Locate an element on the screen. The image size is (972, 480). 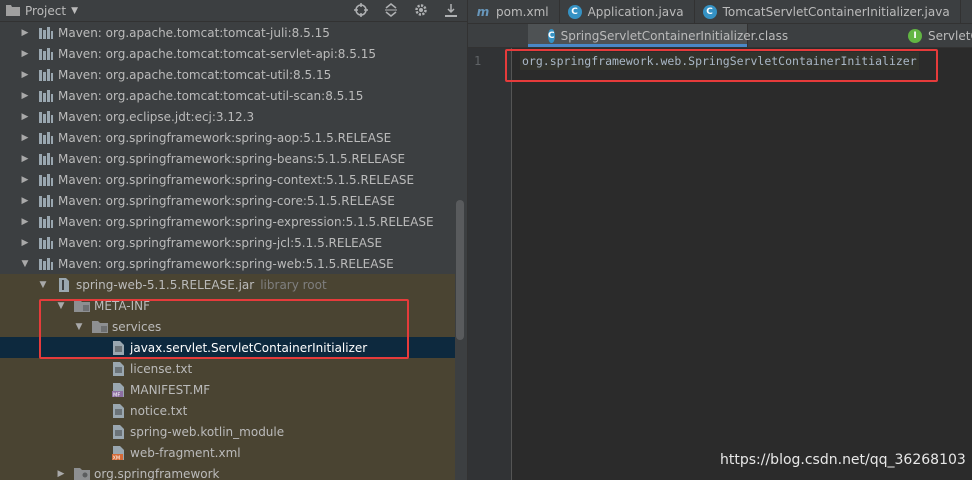
tree-node: XM web-fragment.xml is located at coordinates (227, 452).